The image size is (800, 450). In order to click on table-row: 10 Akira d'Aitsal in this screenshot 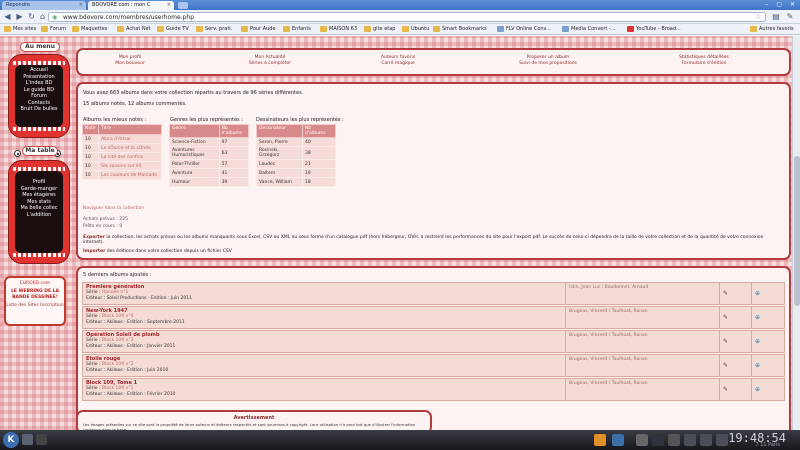, I will do `click(121, 139)`.